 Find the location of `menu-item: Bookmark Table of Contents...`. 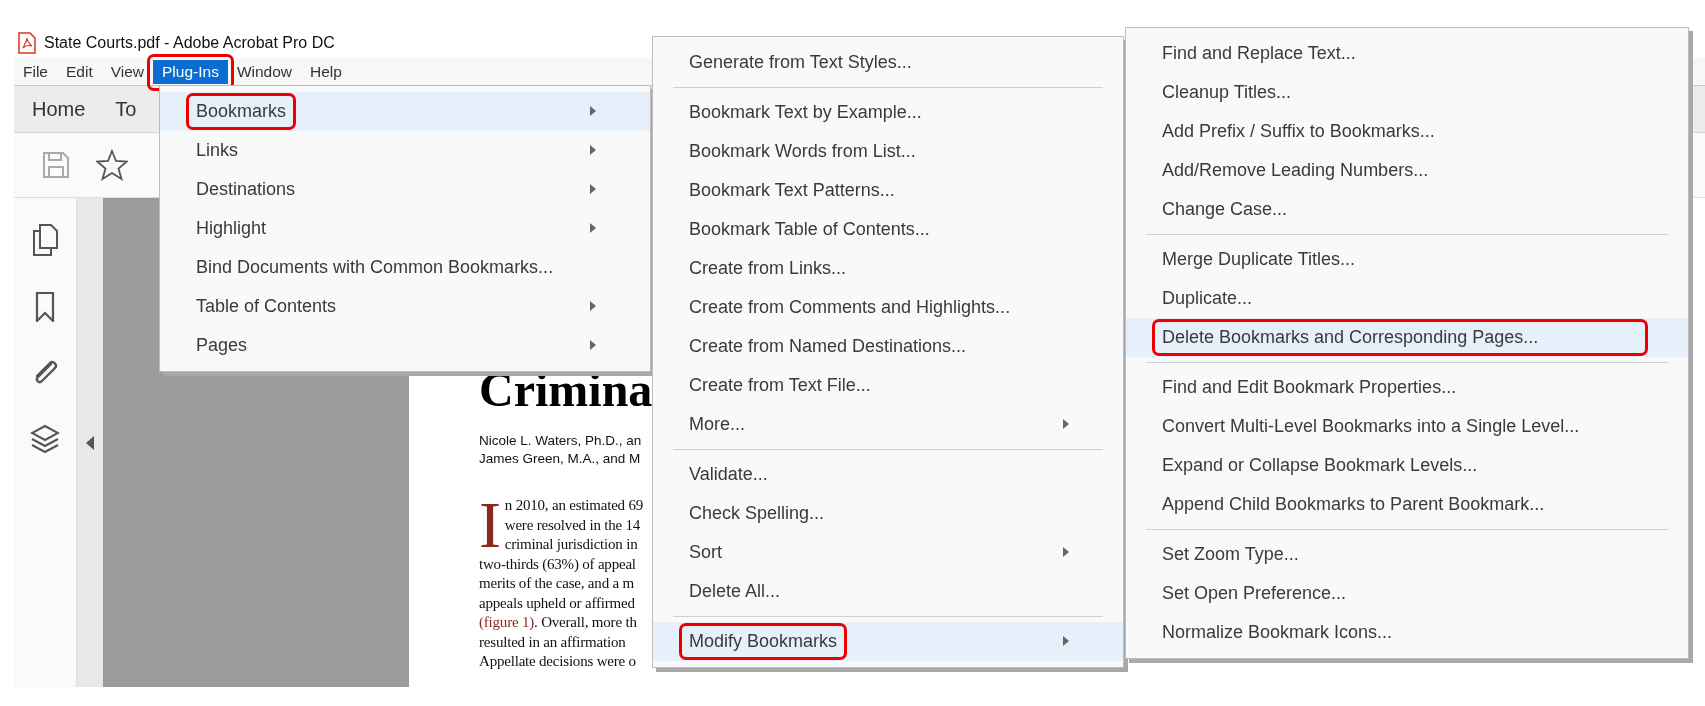

menu-item: Bookmark Table of Contents... is located at coordinates (888, 229).